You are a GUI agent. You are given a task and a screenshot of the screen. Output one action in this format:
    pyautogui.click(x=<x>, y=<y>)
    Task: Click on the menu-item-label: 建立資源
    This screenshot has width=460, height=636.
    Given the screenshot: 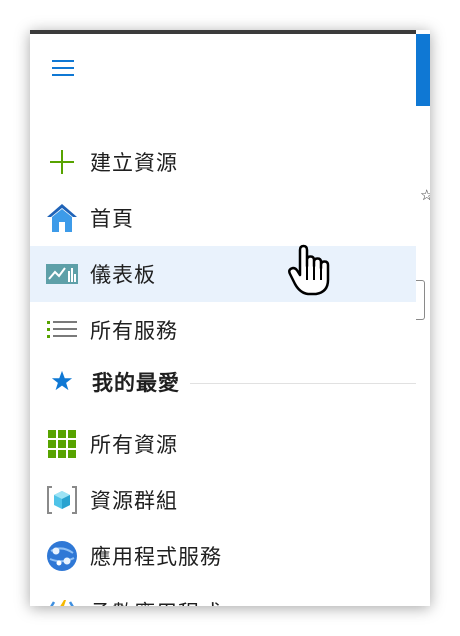 What is the action you would take?
    pyautogui.click(x=134, y=163)
    